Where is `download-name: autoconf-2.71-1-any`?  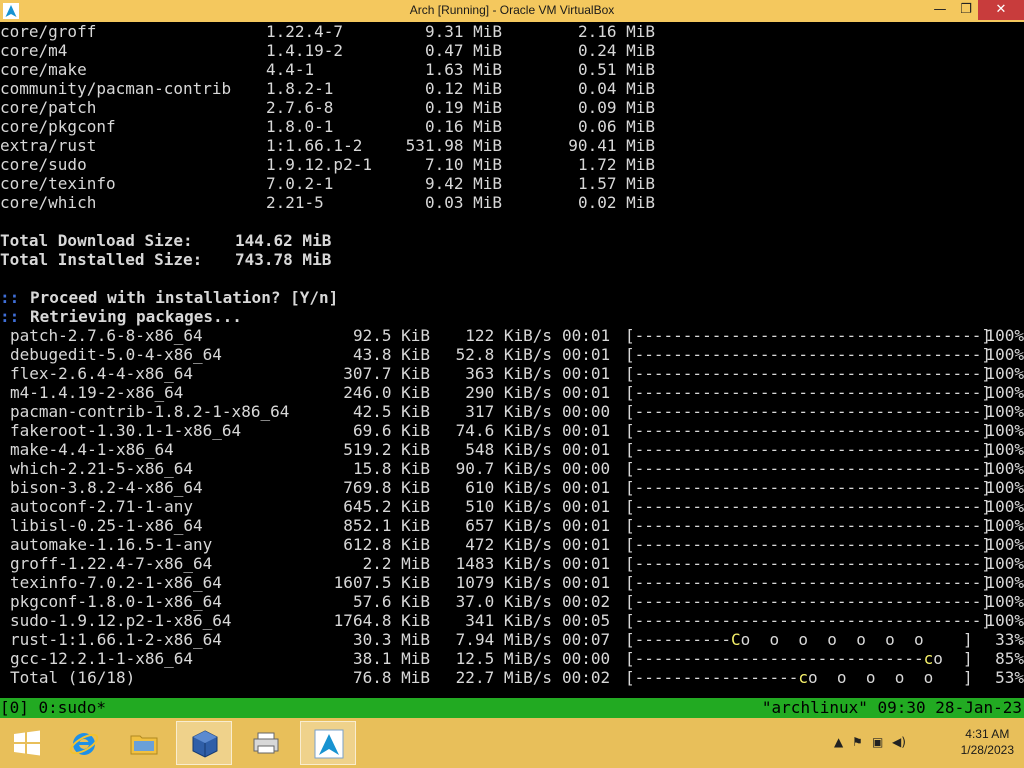
download-name: autoconf-2.71-1-any is located at coordinates (102, 506).